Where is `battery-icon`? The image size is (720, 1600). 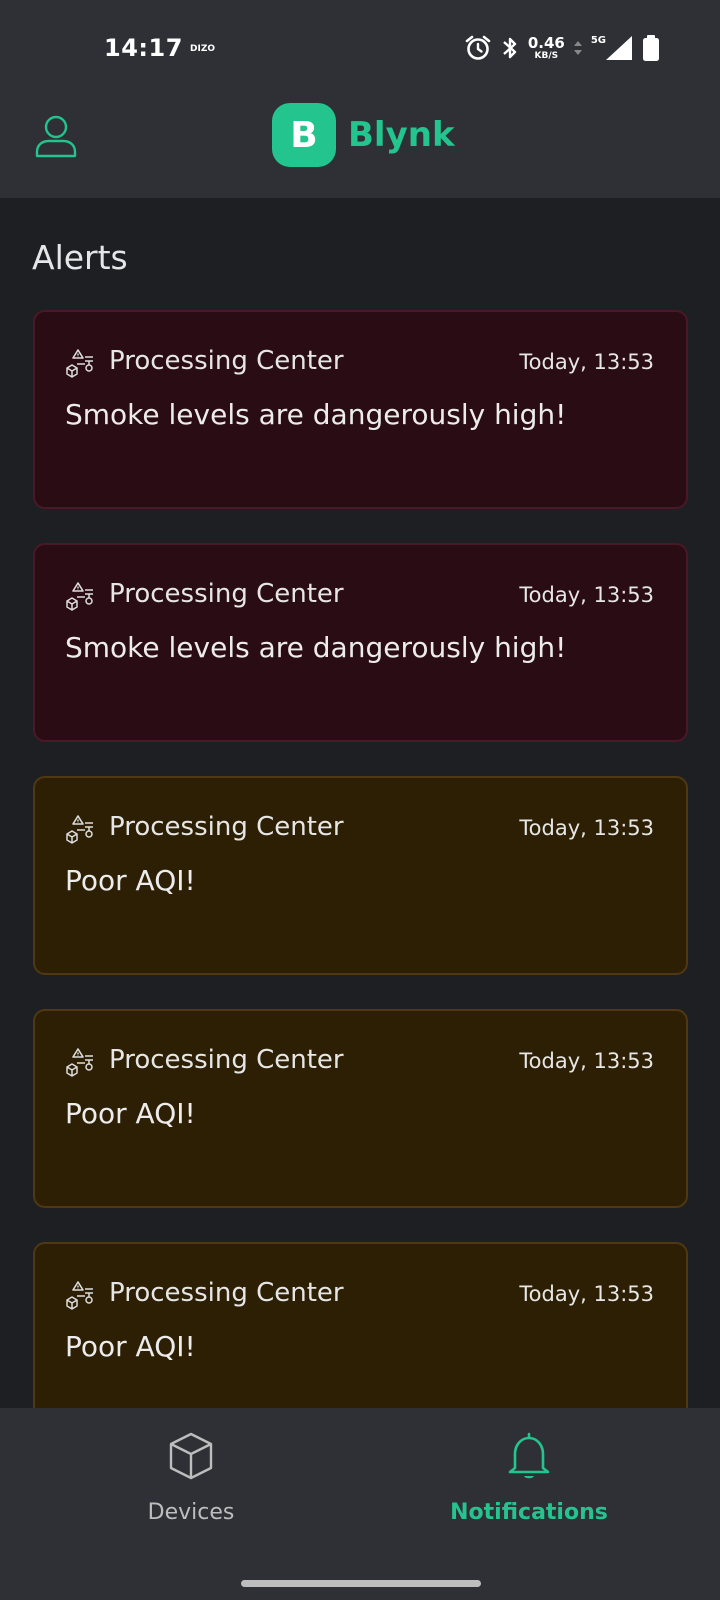
battery-icon is located at coordinates (651, 48).